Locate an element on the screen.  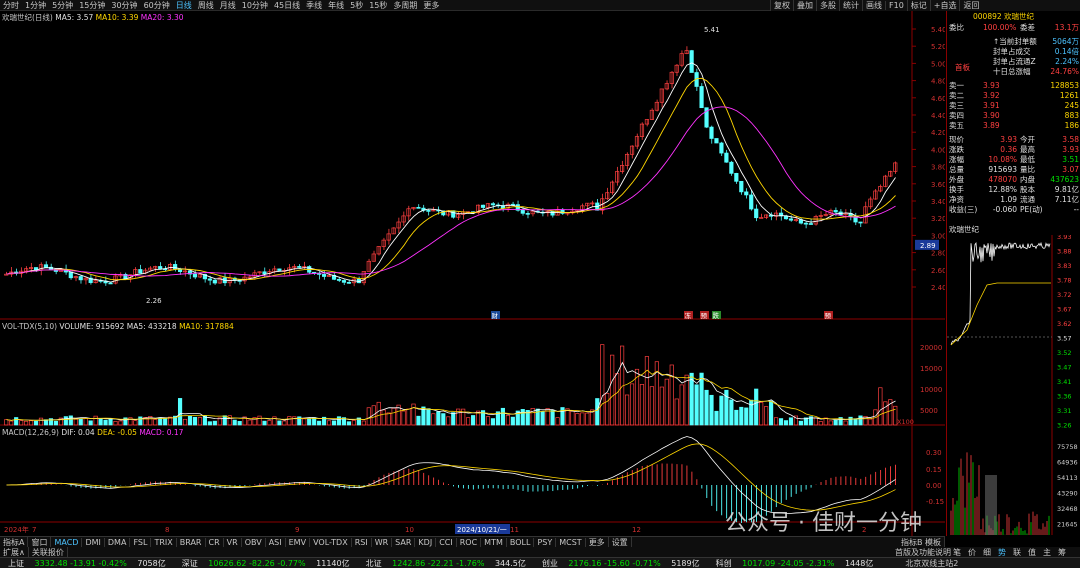
period-tab: 日线 is located at coordinates (184, 5).